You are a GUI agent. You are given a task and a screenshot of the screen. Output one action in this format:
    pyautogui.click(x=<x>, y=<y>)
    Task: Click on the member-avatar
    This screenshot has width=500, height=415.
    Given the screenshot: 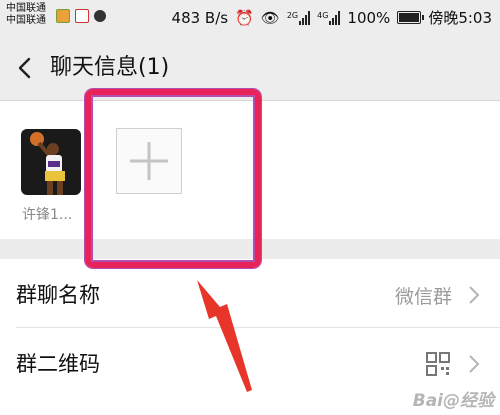 What is the action you would take?
    pyautogui.click(x=51, y=162)
    